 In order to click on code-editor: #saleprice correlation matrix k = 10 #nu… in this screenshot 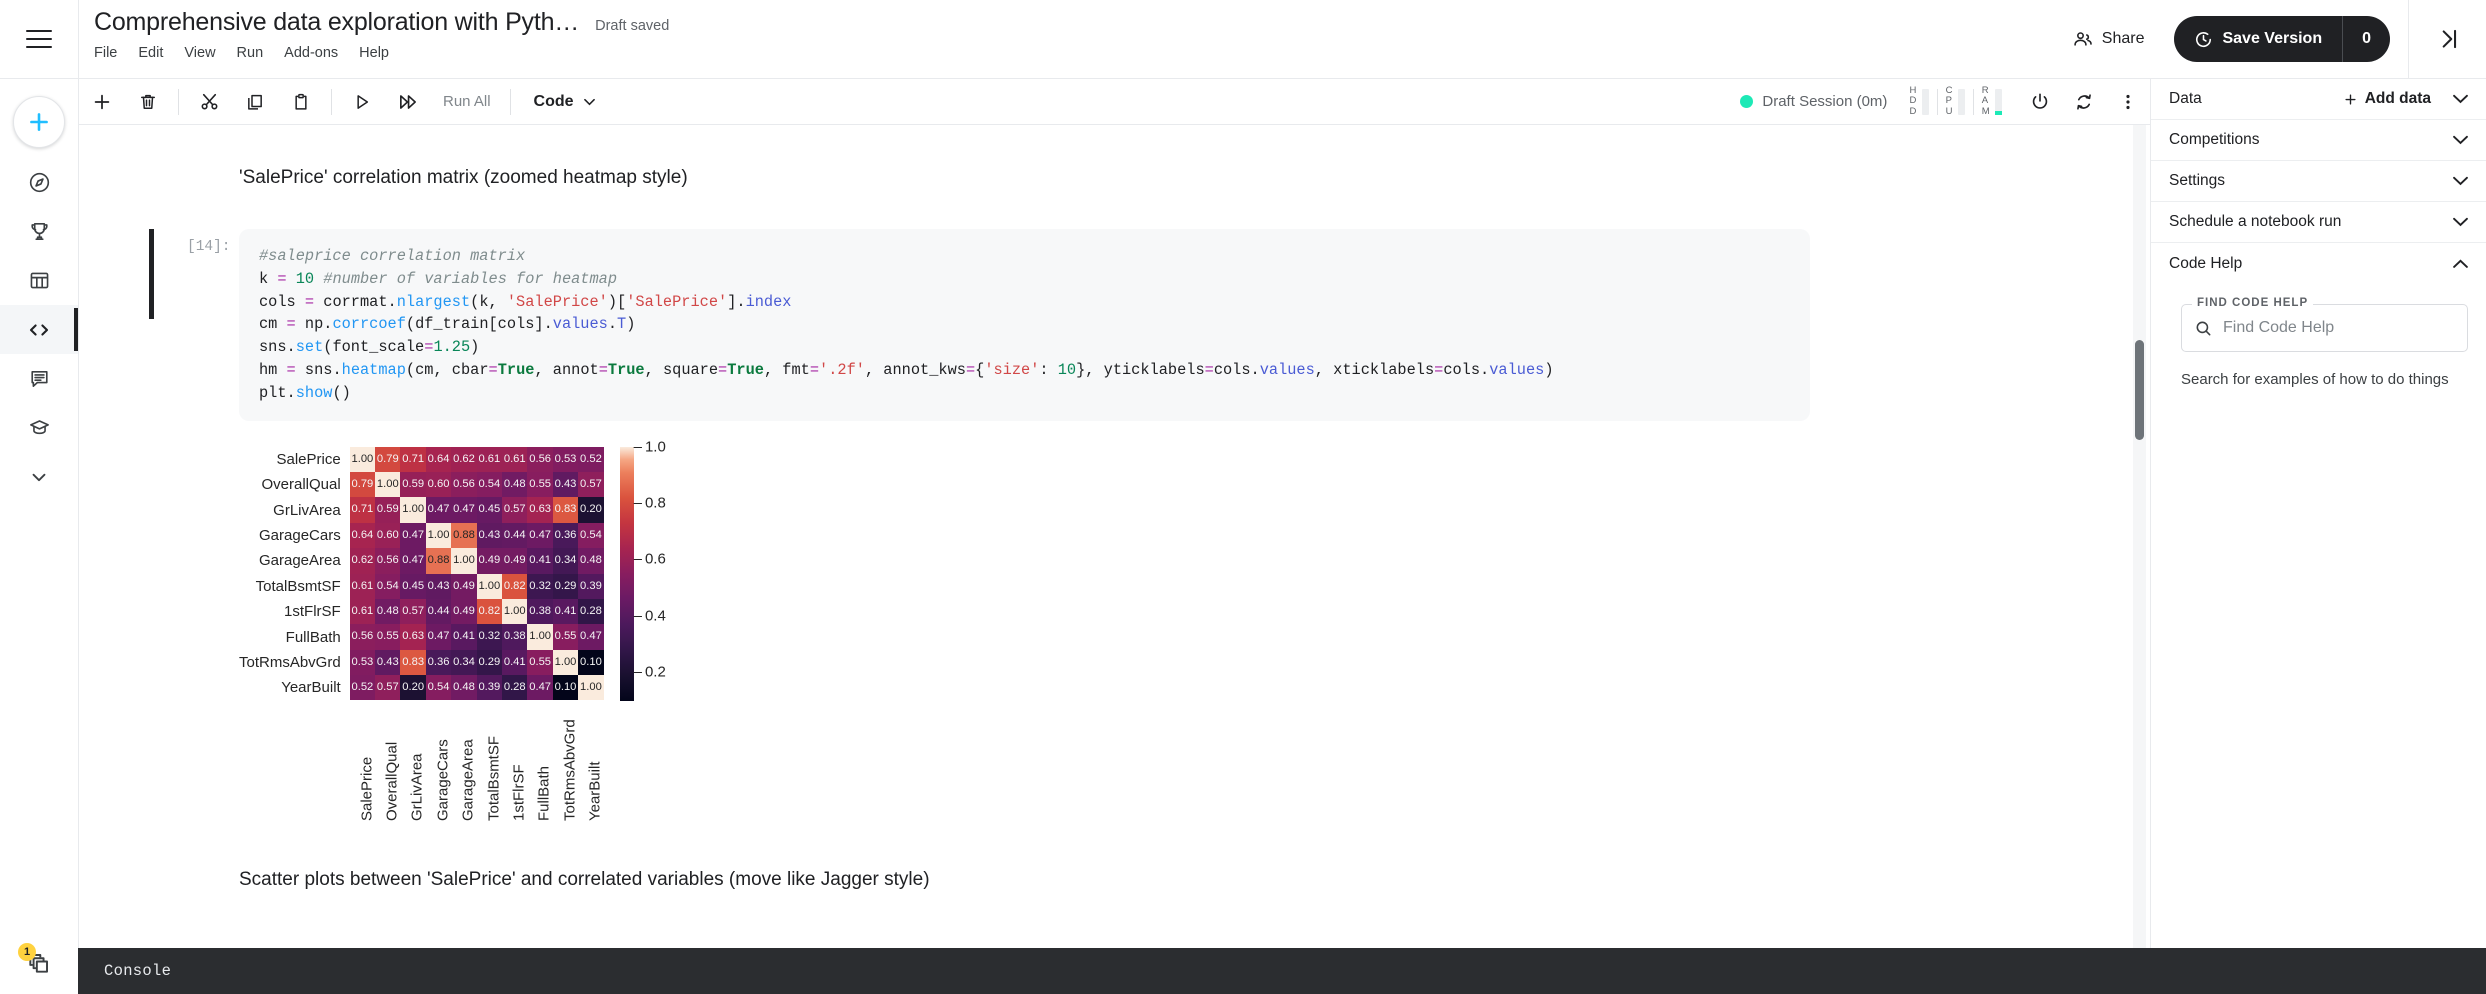, I will do `click(1024, 325)`.